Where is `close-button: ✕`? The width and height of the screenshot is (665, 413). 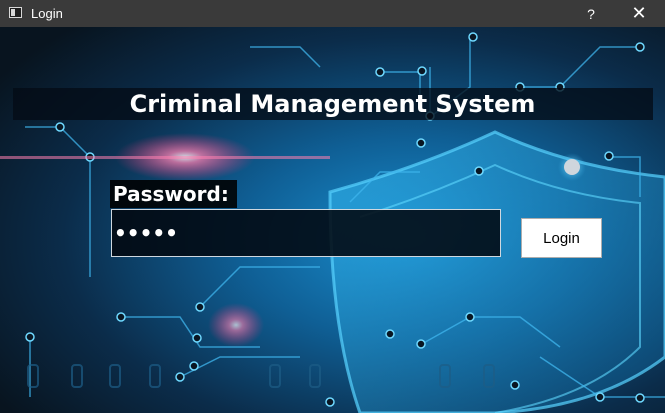
close-button: ✕ is located at coordinates (639, 13).